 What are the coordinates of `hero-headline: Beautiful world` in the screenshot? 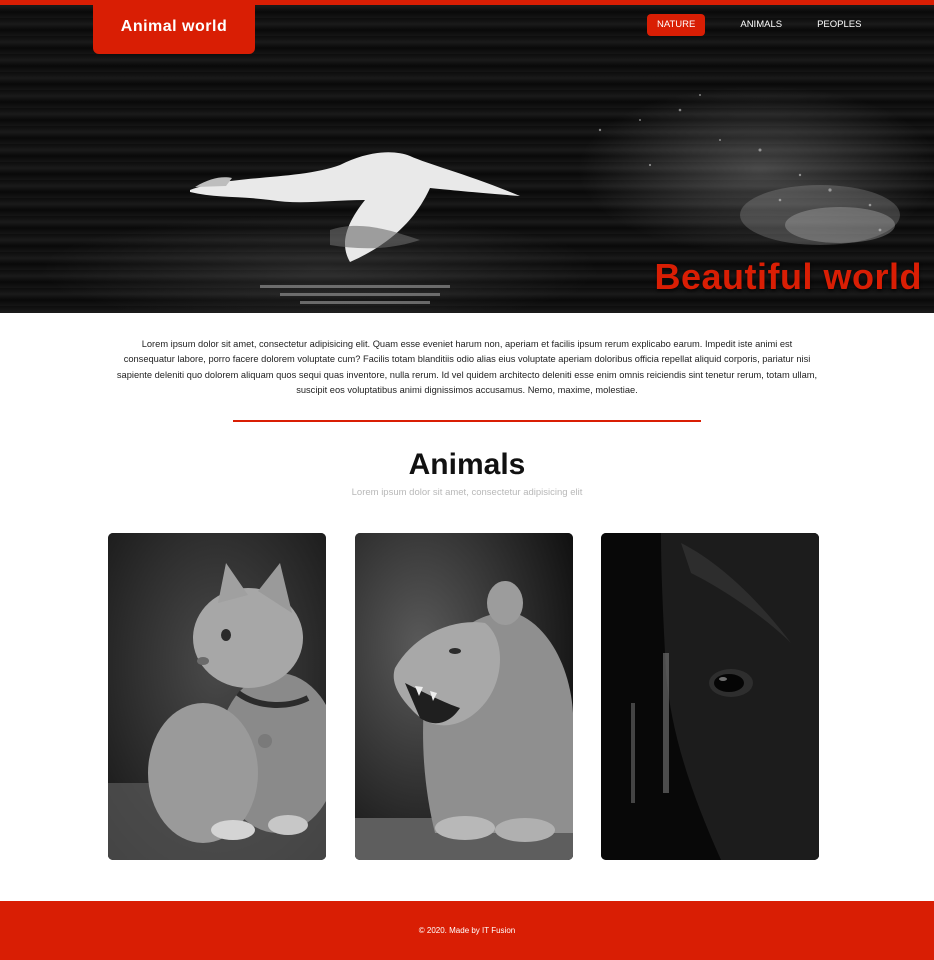 It's located at (788, 276).